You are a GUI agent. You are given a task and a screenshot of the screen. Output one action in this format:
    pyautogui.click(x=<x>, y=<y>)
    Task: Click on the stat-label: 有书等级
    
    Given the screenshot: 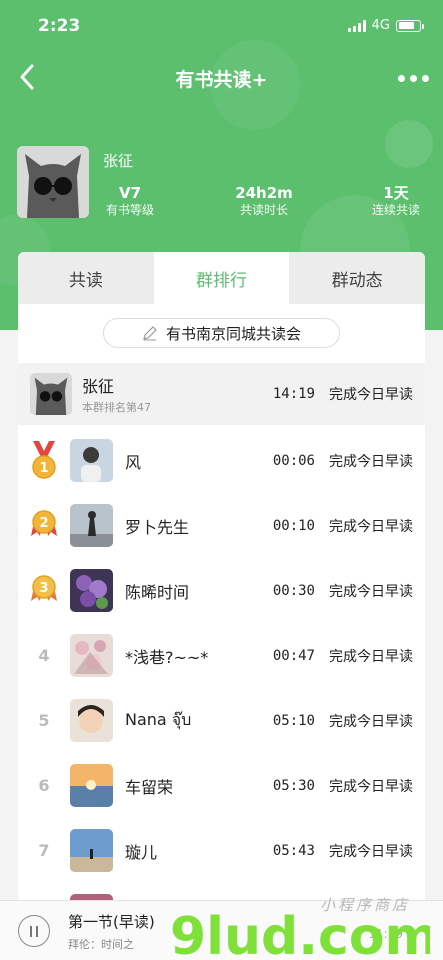 What is the action you would take?
    pyautogui.click(x=129, y=210)
    